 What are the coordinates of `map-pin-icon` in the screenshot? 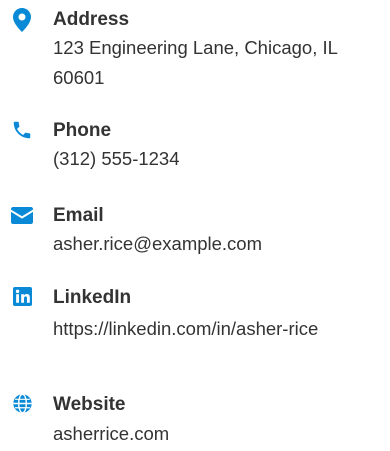 It's located at (22, 20).